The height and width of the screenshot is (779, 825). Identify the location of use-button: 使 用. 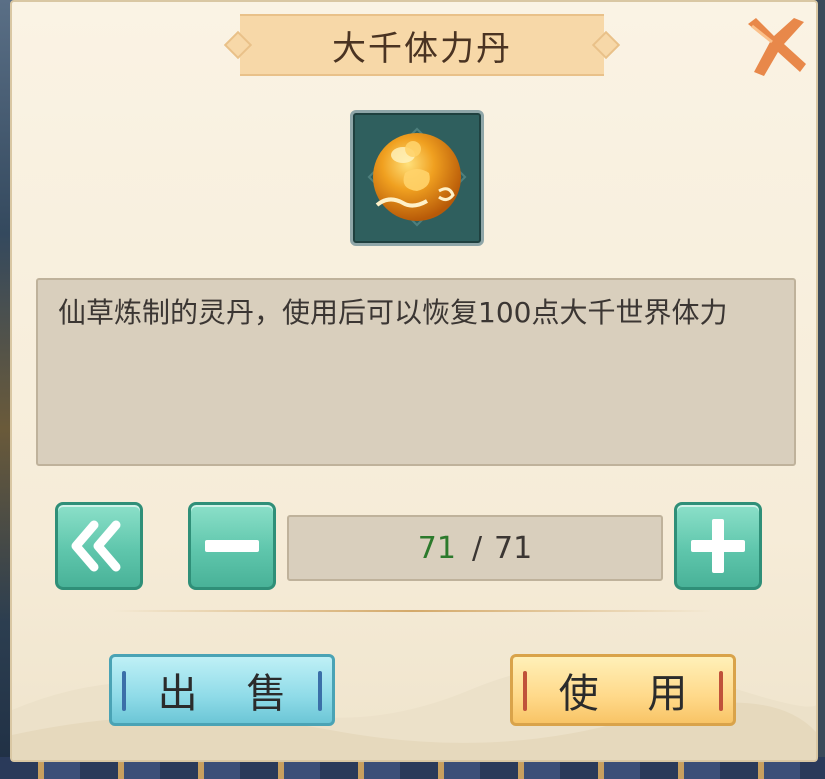
(623, 690).